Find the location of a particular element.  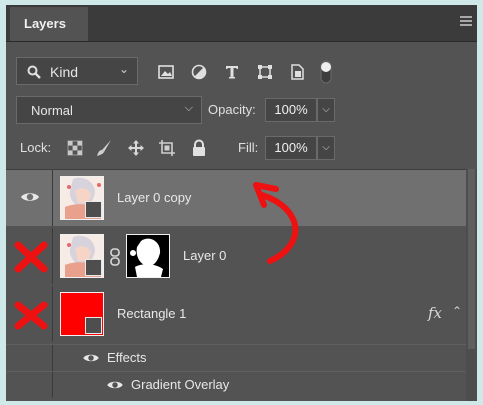

opacity-label: Opacity: is located at coordinates (232, 109).